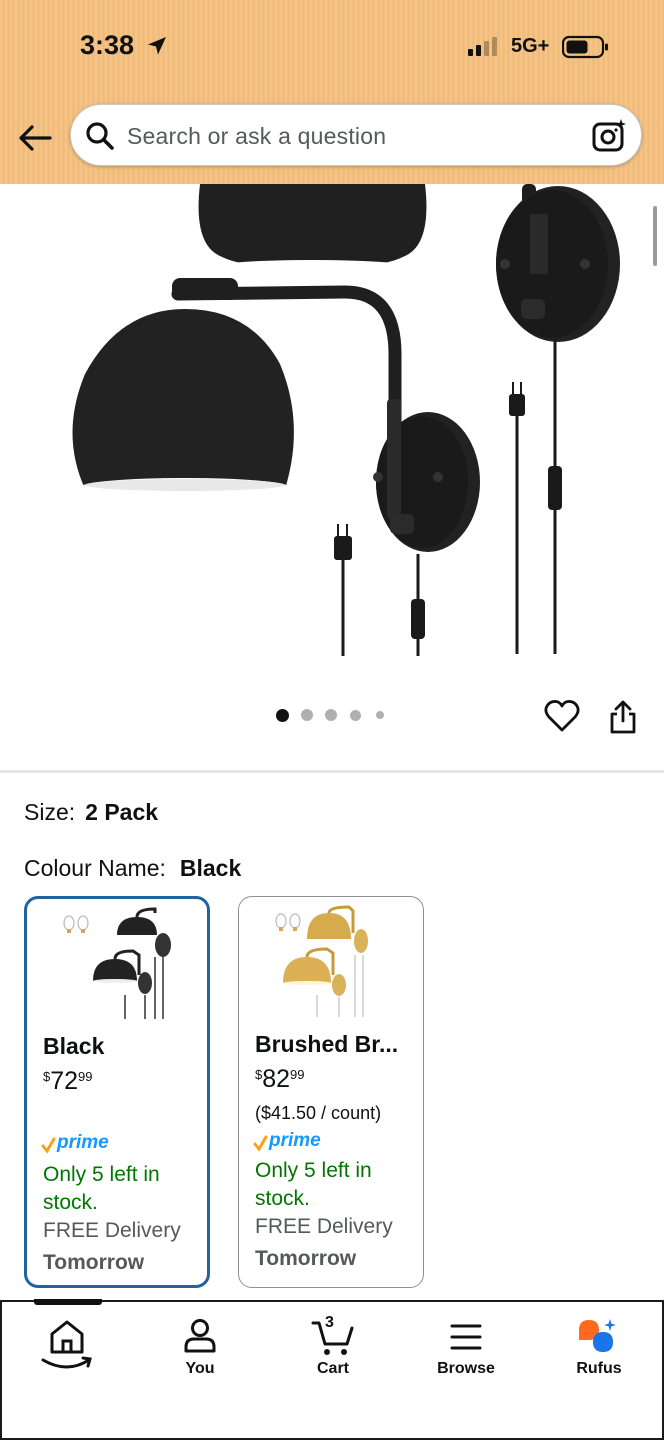 This screenshot has width=664, height=1440. I want to click on size-label: Size:, so click(50, 812).